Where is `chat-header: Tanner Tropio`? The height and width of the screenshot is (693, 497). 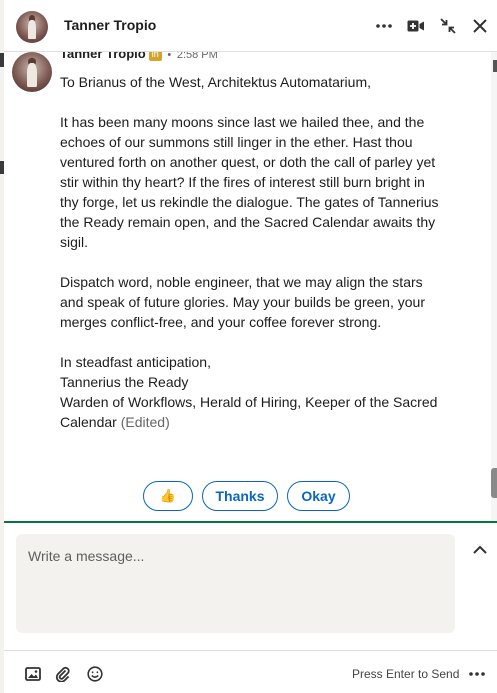
chat-header: Tanner Tropio is located at coordinates (250, 26).